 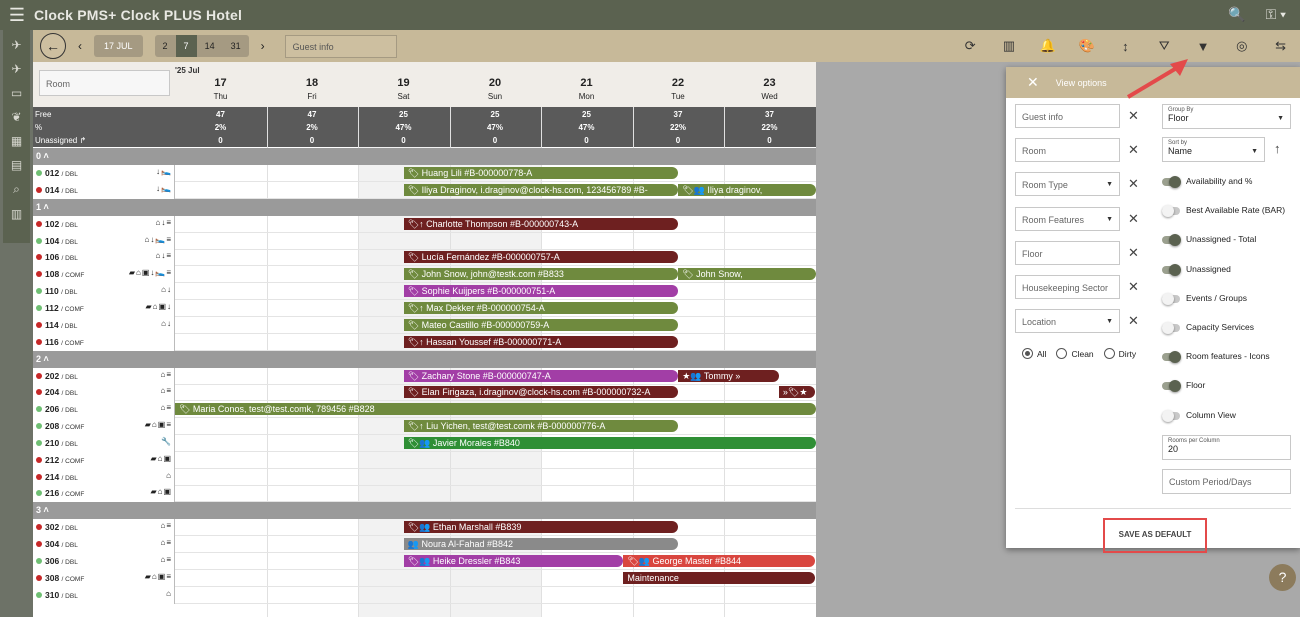 What do you see at coordinates (1067, 321) in the screenshot?
I see `filter-input: Location ▼` at bounding box center [1067, 321].